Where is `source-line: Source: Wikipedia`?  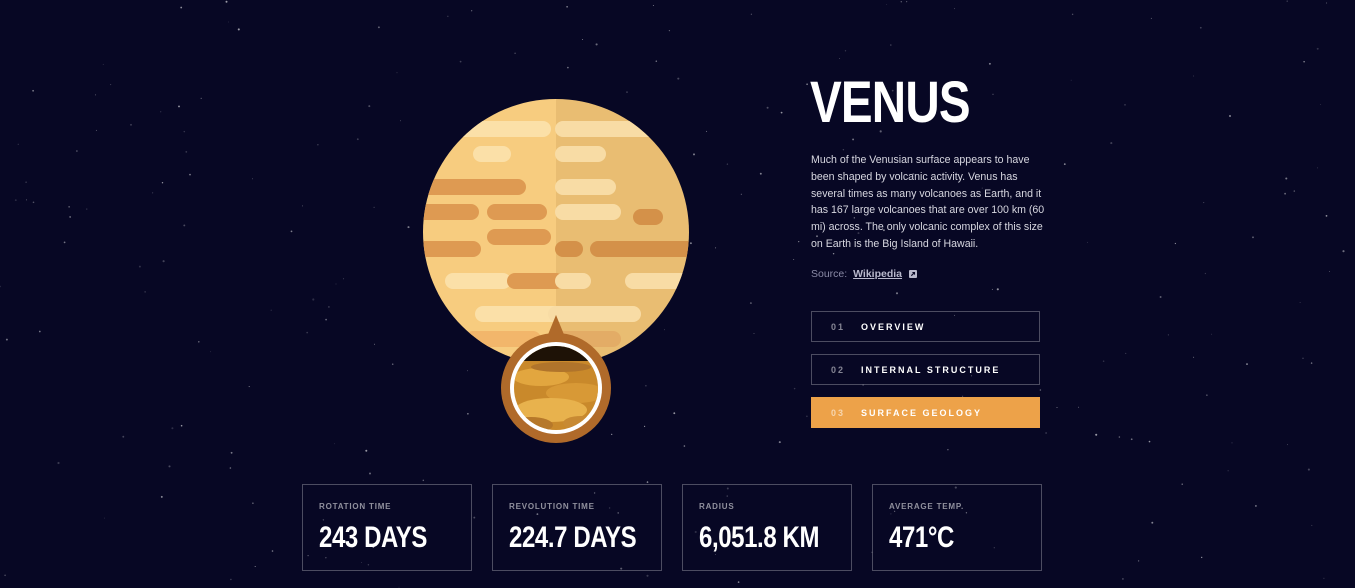
source-line: Source: Wikipedia is located at coordinates (864, 274).